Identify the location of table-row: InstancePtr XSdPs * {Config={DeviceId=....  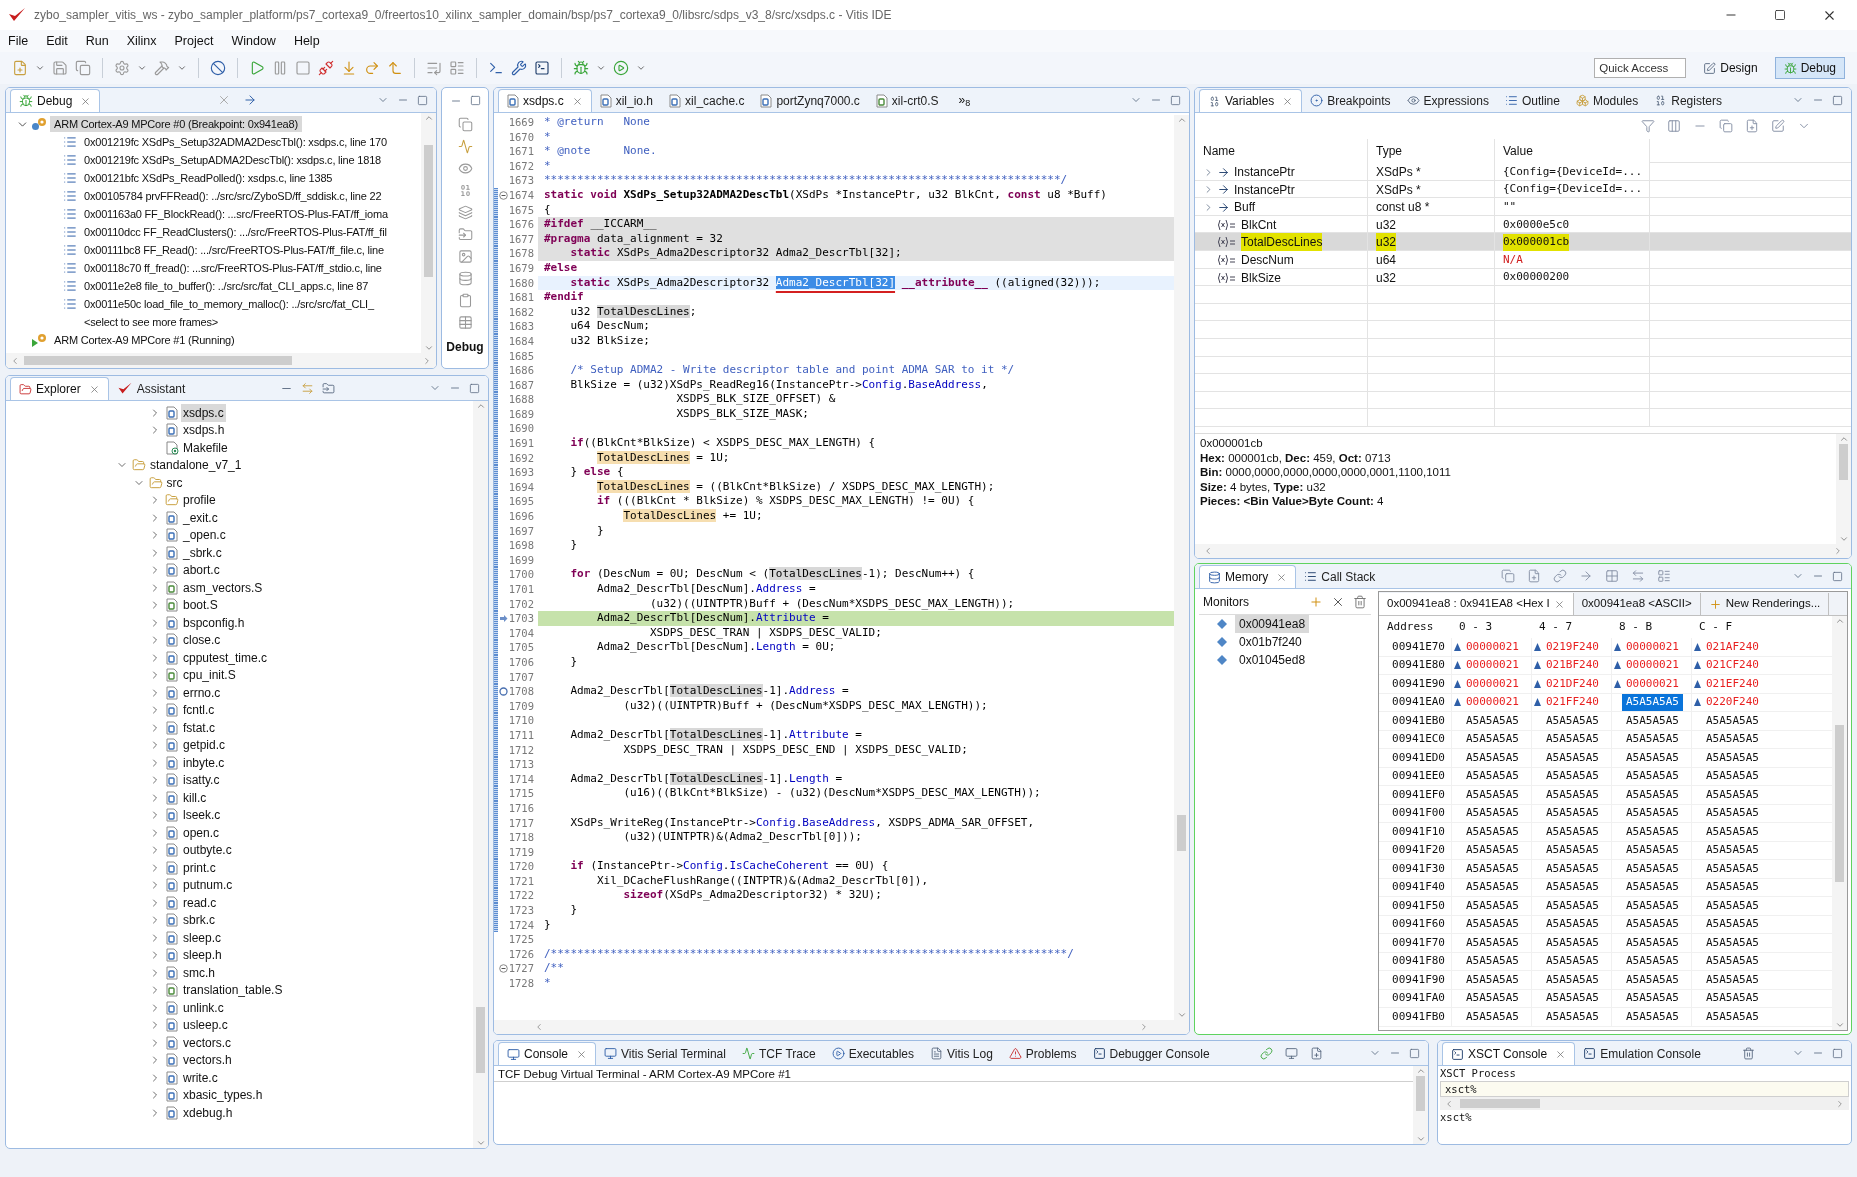
(1523, 172).